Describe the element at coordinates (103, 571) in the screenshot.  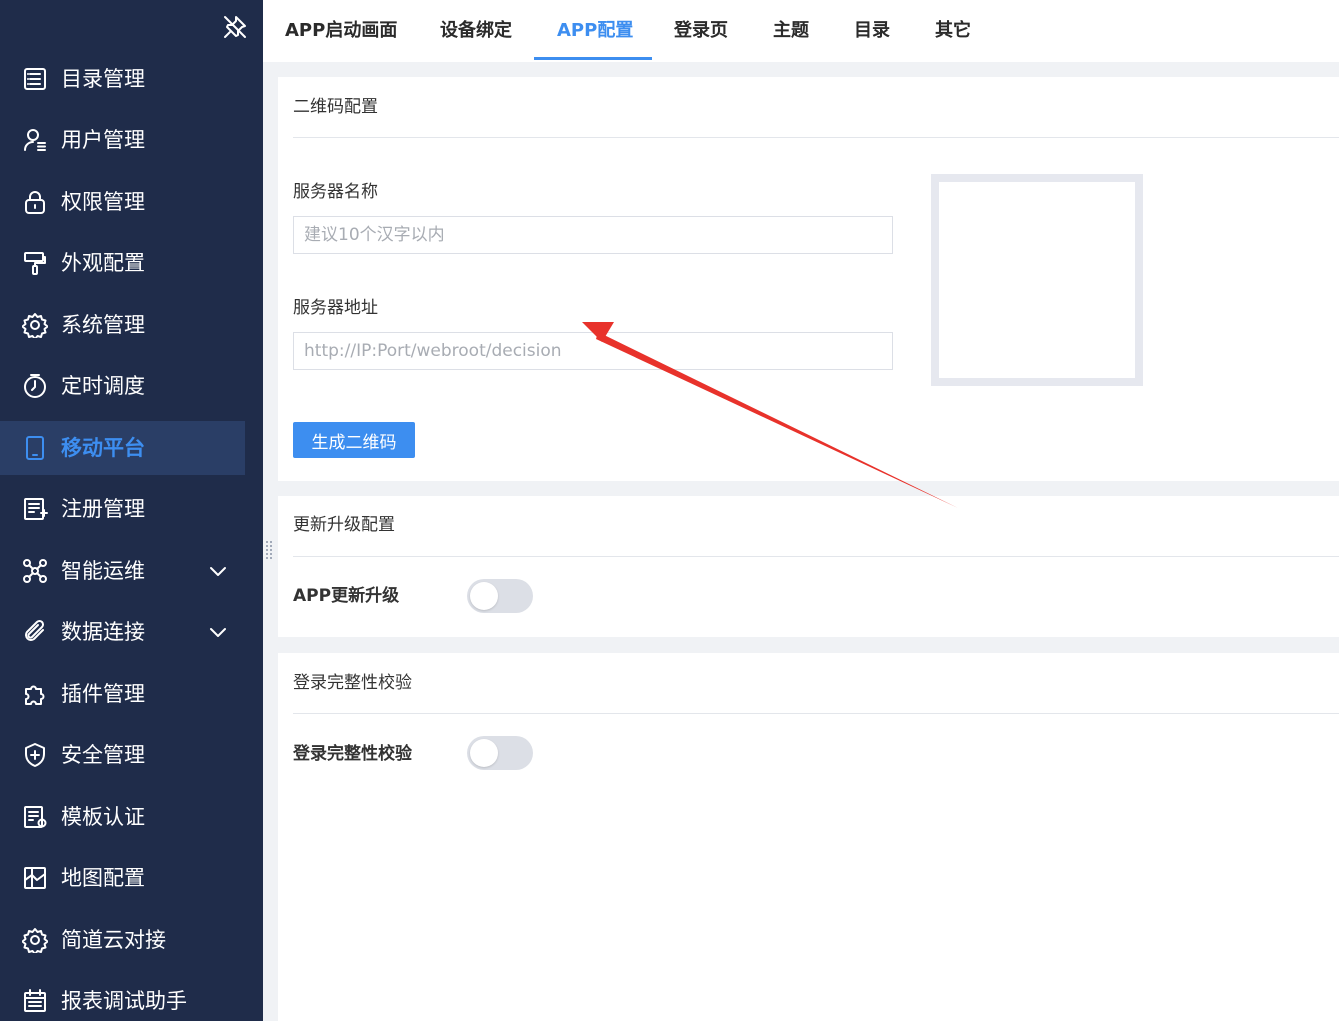
I see `sidebar-item-label: 智能运维` at that location.